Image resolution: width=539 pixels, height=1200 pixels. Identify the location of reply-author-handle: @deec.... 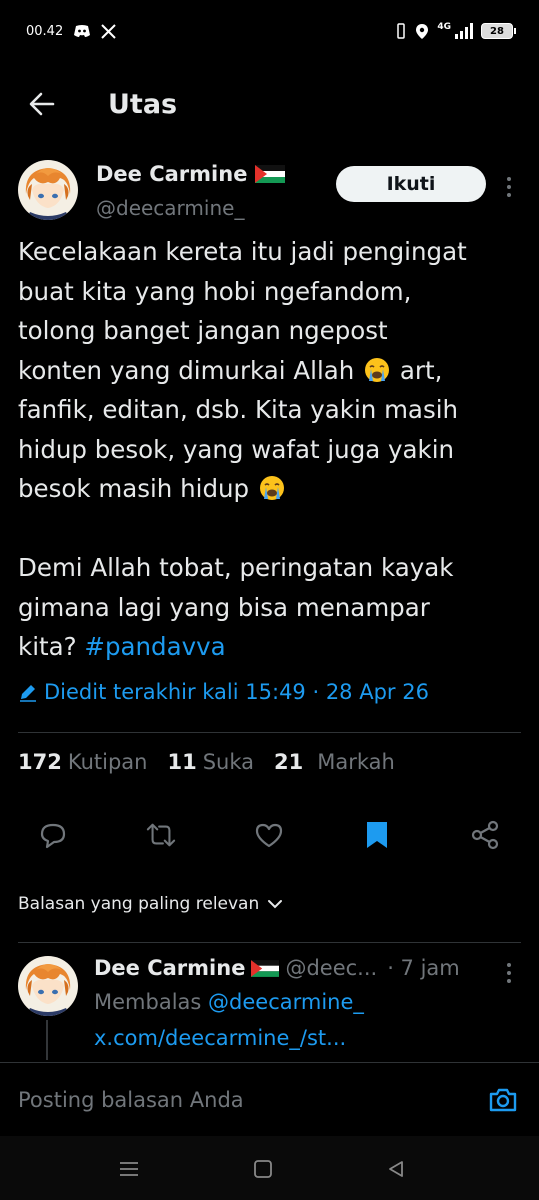
(331, 968).